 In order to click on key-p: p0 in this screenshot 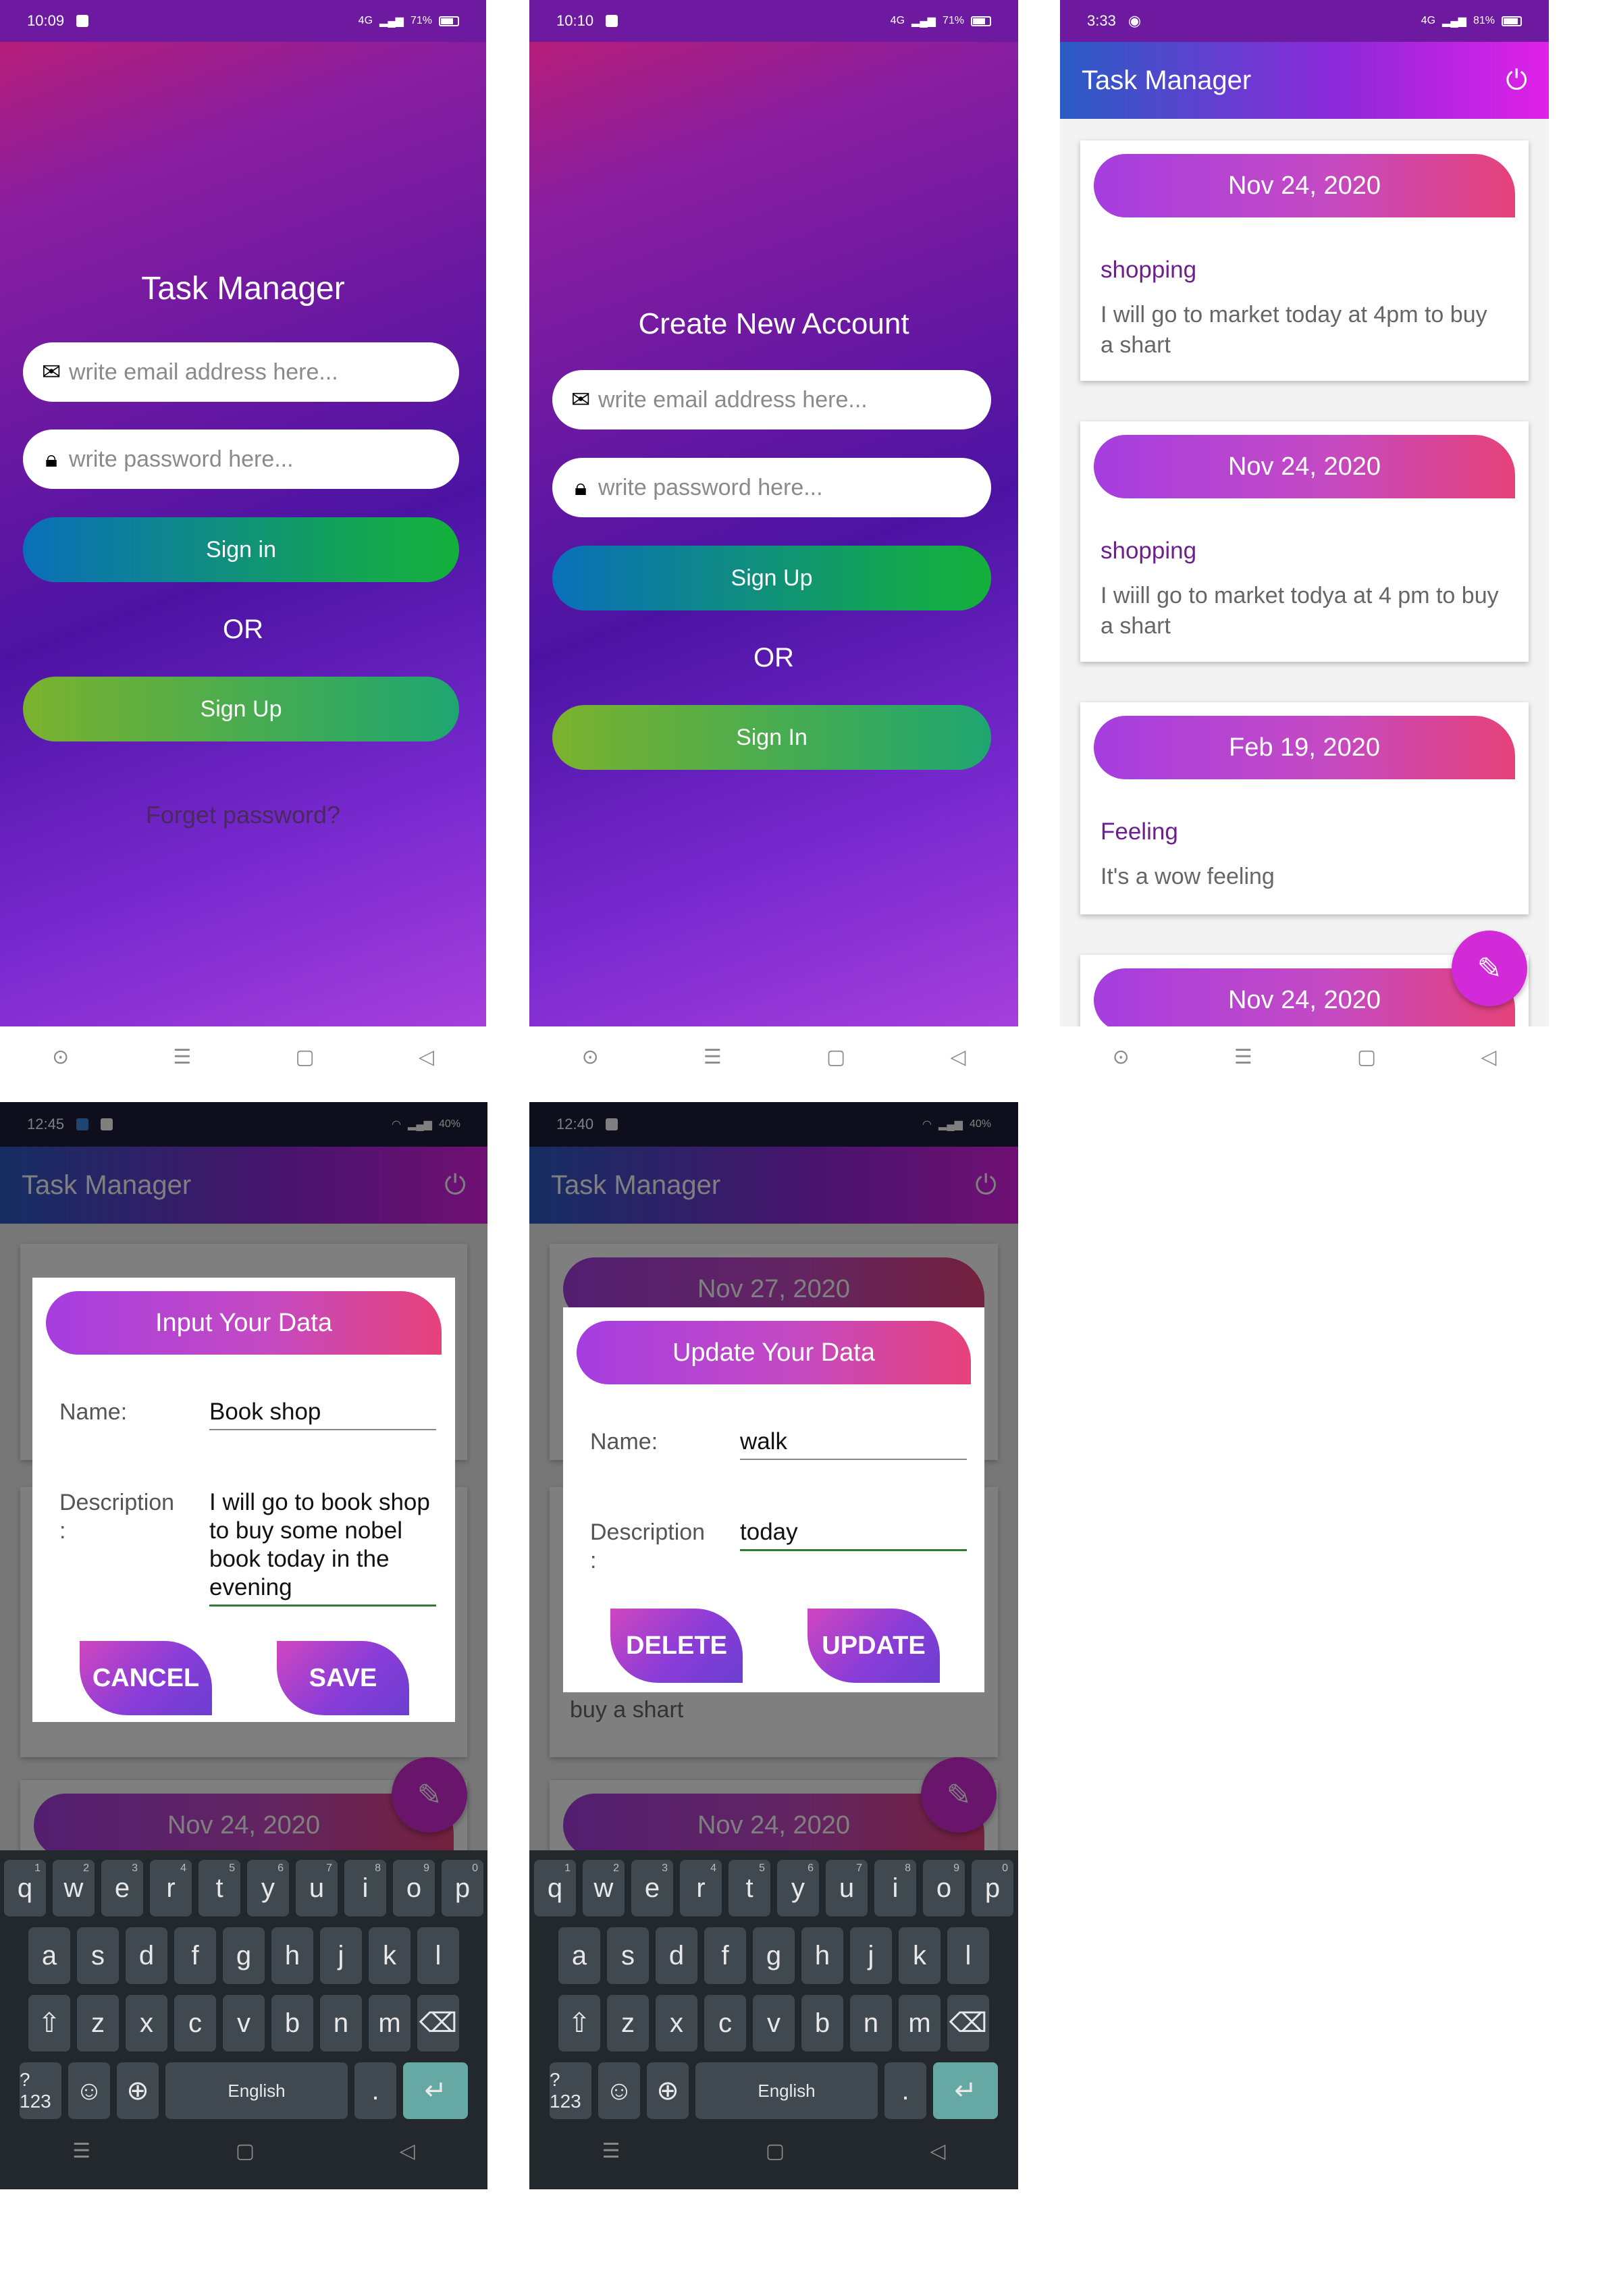, I will do `click(462, 1888)`.